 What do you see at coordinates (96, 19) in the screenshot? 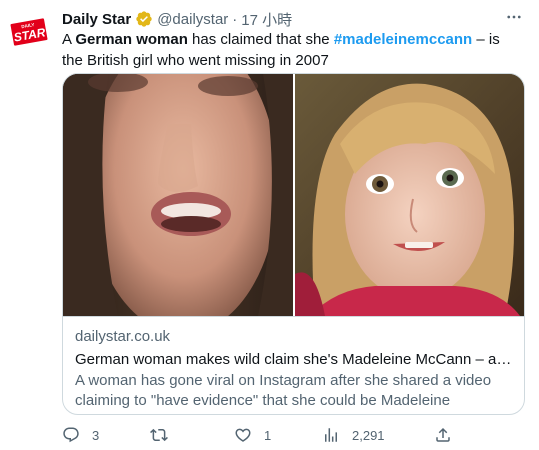
I see `display-name: Daily Star` at bounding box center [96, 19].